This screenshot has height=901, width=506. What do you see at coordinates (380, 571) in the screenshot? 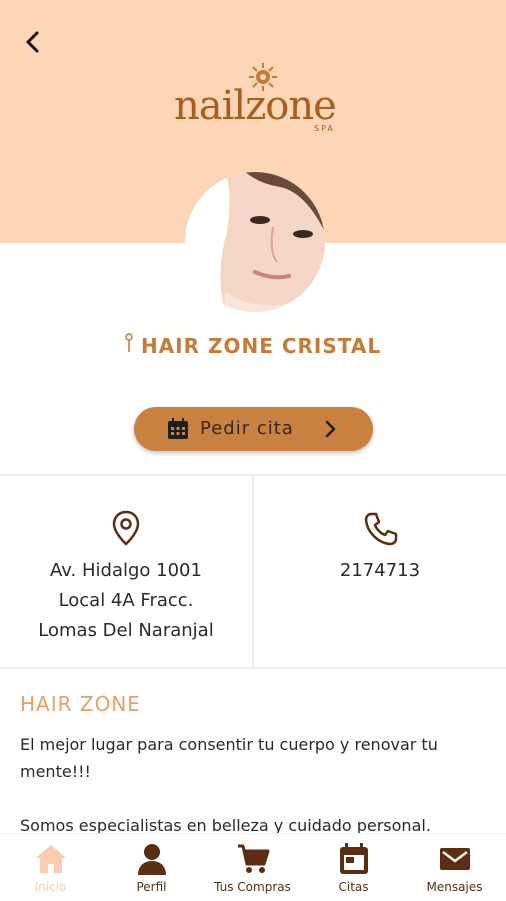
I see `phone-number: 2174713` at bounding box center [380, 571].